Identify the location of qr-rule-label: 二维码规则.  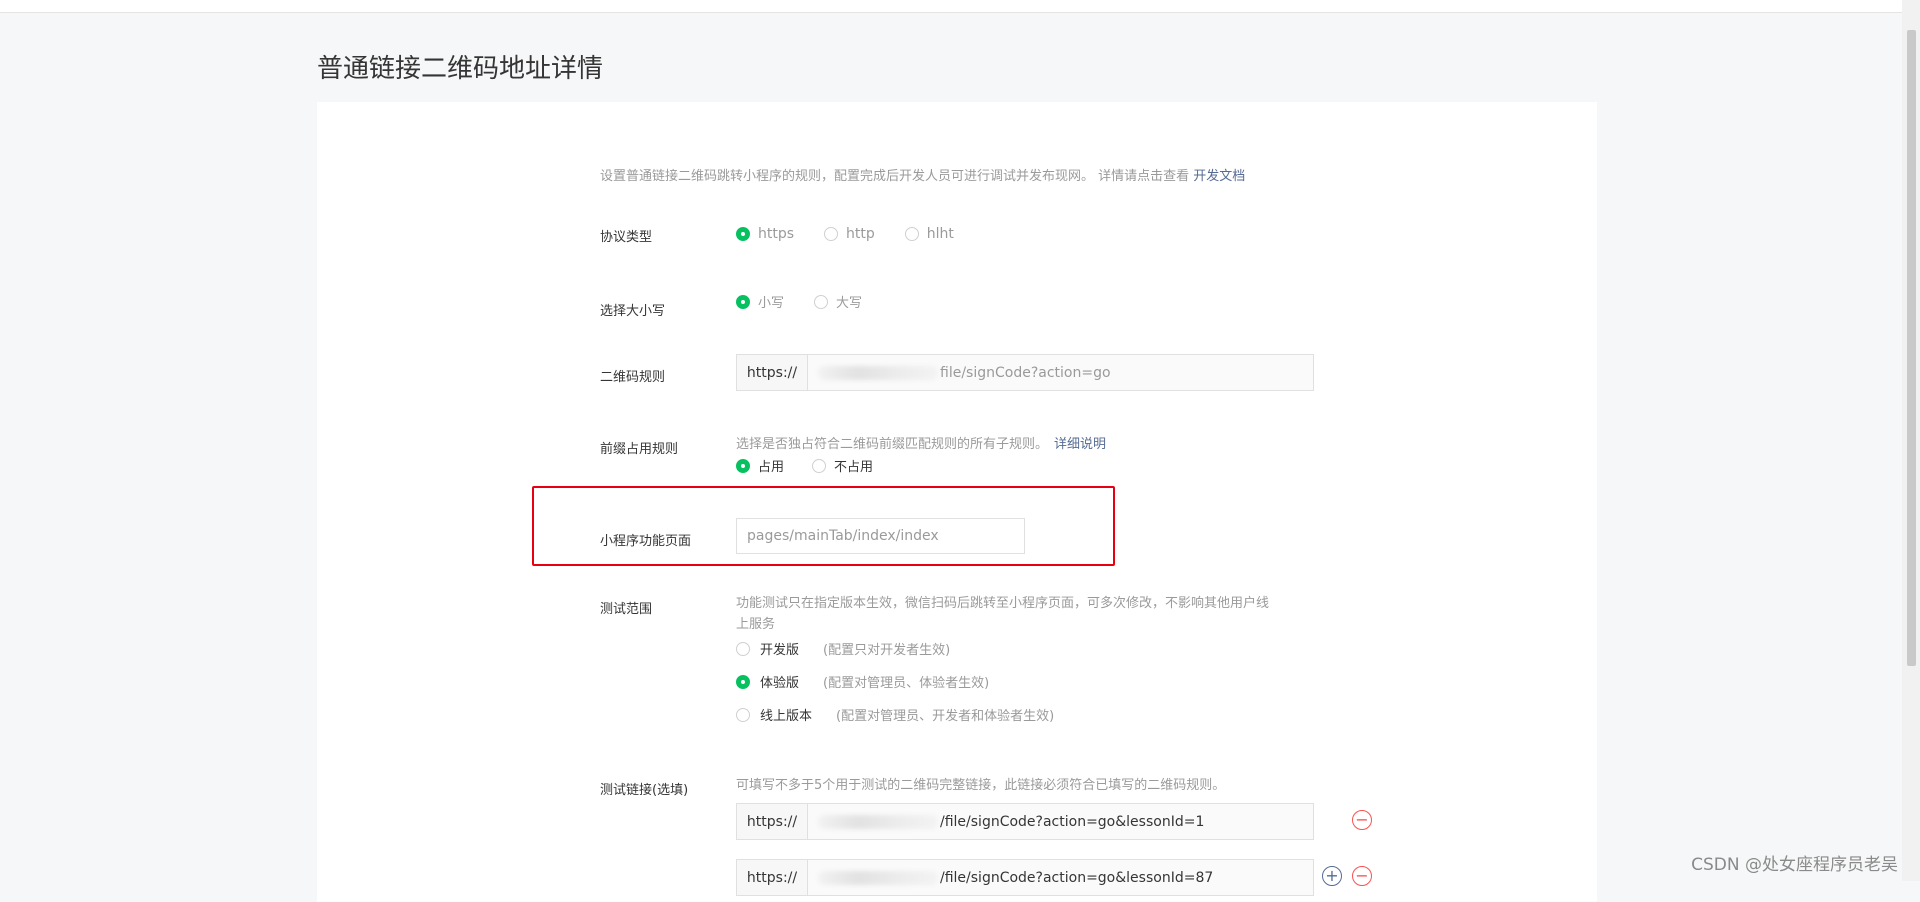
(633, 377).